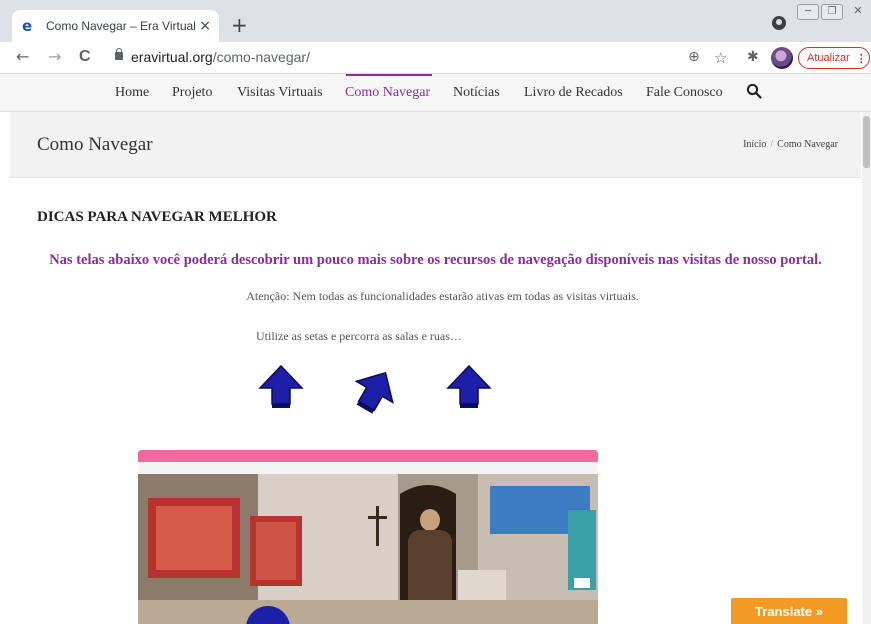 This screenshot has width=871, height=624. I want to click on breadcrumb-home: Início, so click(754, 144).